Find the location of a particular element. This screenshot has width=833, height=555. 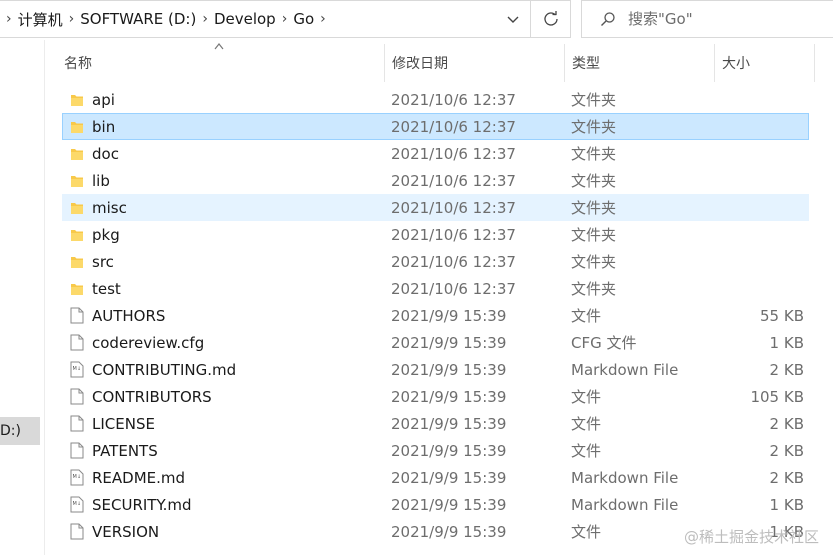

chevron-down-icon is located at coordinates (513, 19).